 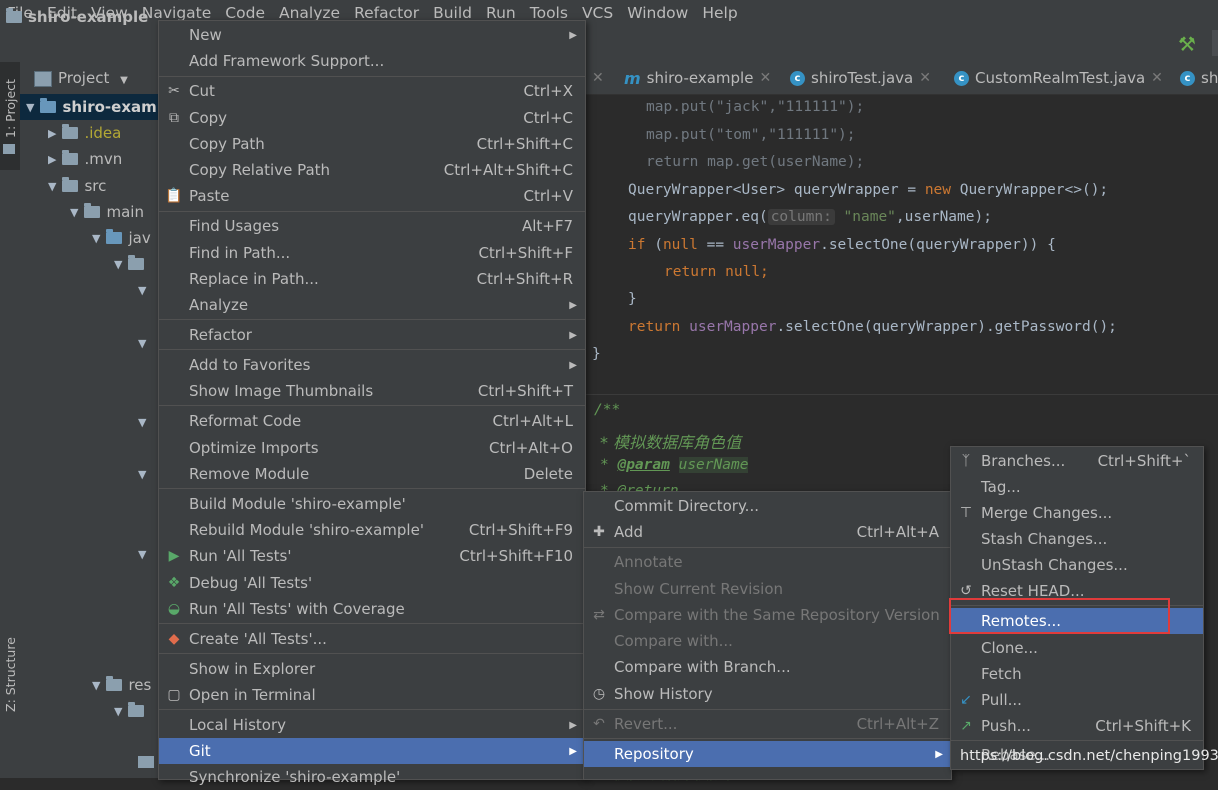 What do you see at coordinates (548, 91) in the screenshot?
I see `menu-item-shortcut: Ctrl+X` at bounding box center [548, 91].